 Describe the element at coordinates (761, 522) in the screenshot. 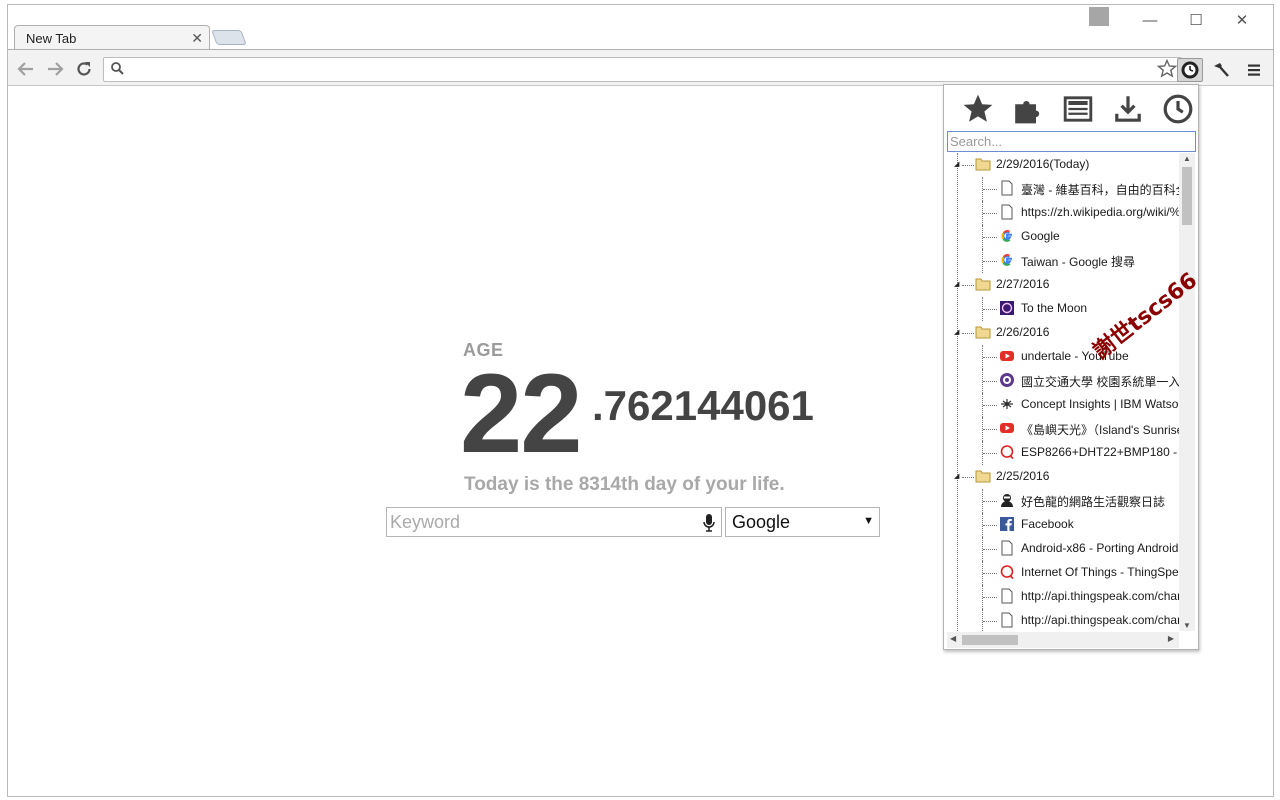

I see `search-engine-value: Google` at that location.